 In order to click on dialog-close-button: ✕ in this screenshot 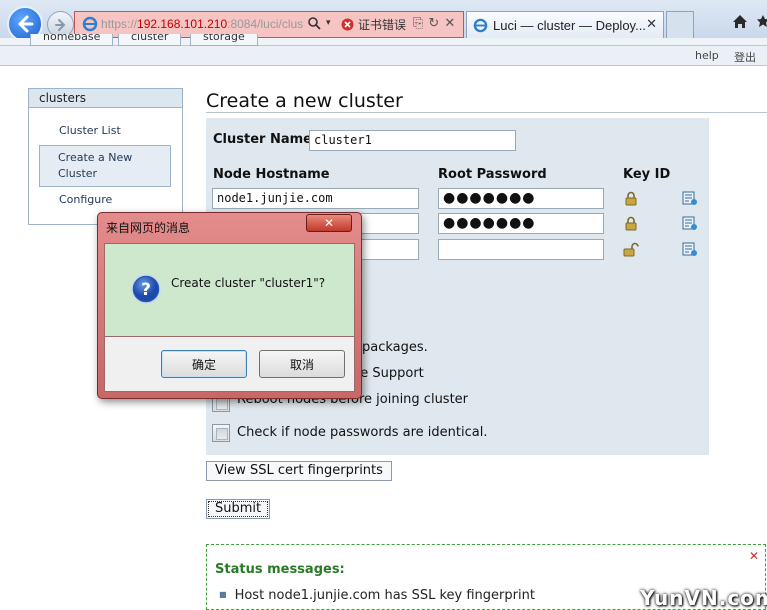, I will do `click(329, 223)`.